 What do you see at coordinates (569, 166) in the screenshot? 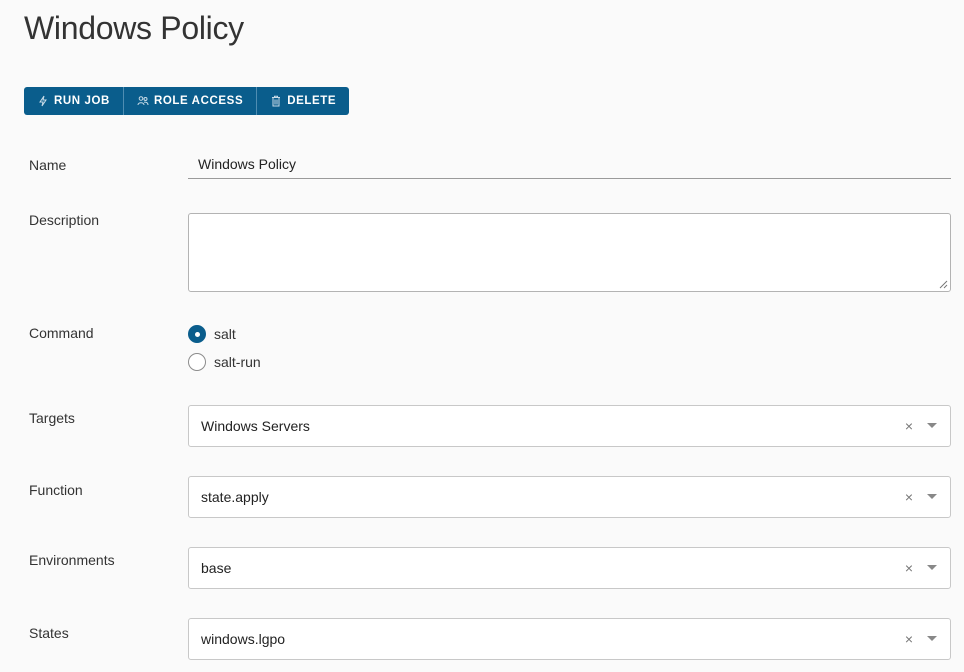
I see `name-input: Windows Policy` at bounding box center [569, 166].